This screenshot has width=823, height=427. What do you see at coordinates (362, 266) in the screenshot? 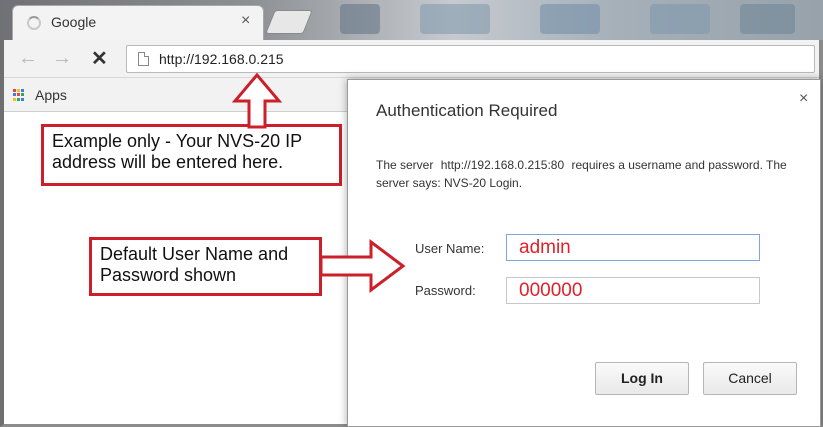
I see `right-arrow-icon` at bounding box center [362, 266].